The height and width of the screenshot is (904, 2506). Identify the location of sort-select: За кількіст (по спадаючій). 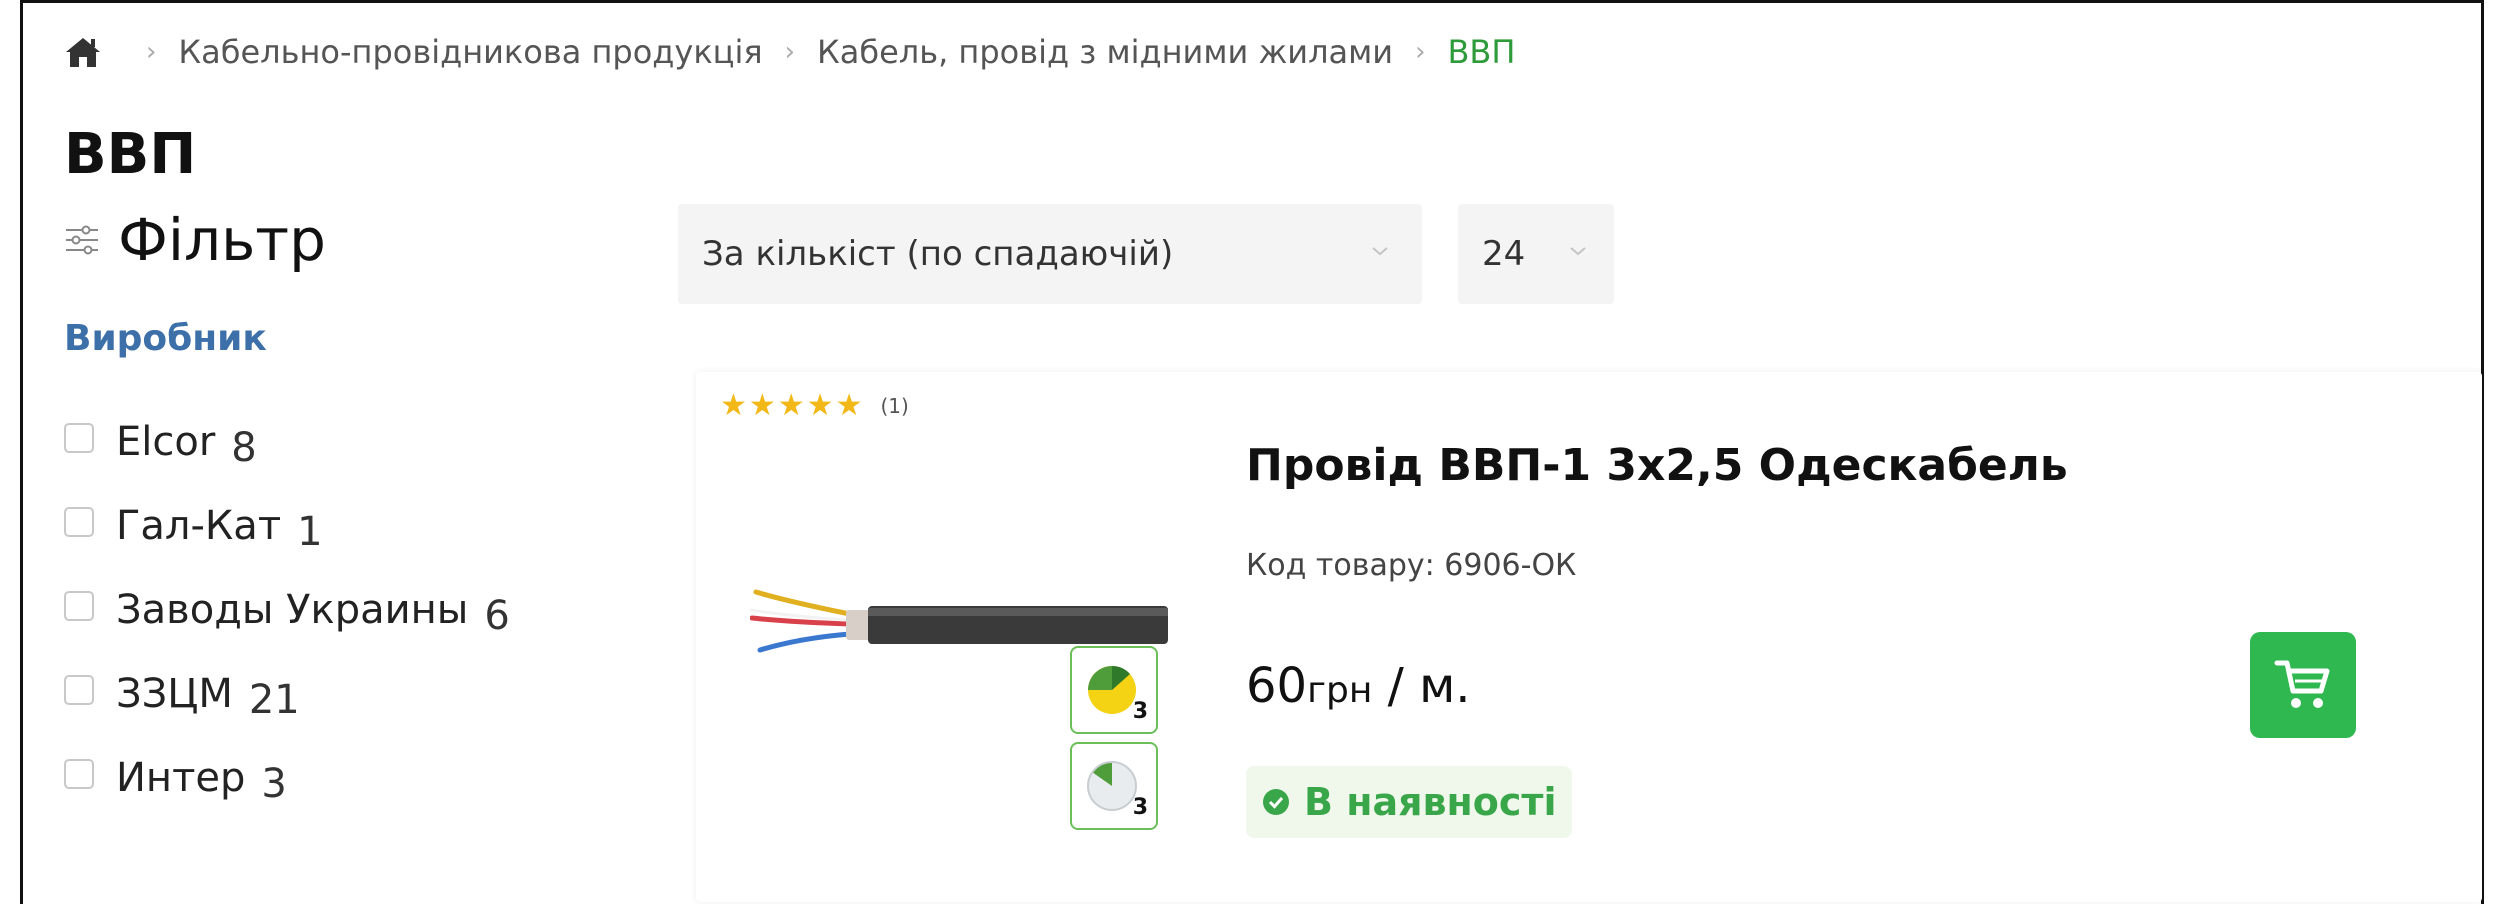
(1050, 254).